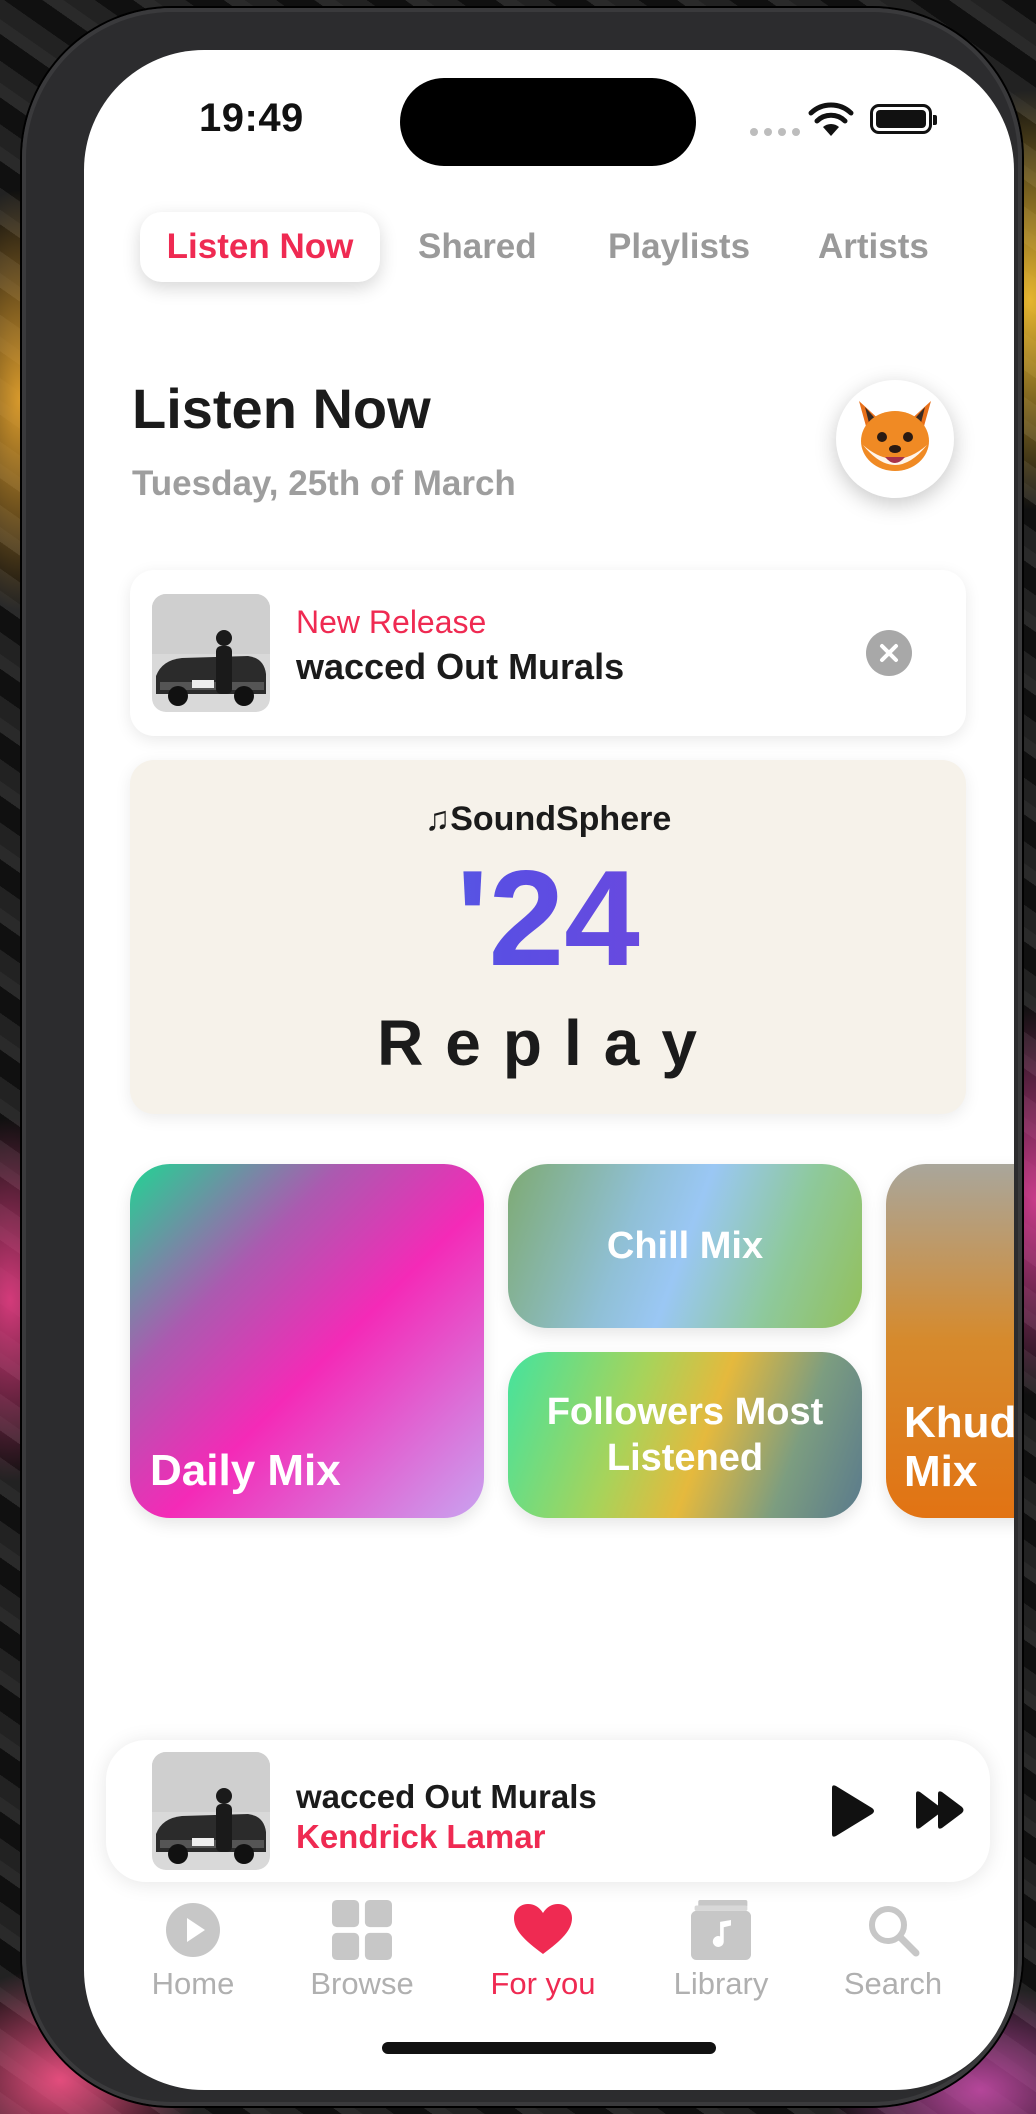 This screenshot has width=1036, height=2114. Describe the element at coordinates (362, 1983) in the screenshot. I see `tabbar-label: Browse` at that location.